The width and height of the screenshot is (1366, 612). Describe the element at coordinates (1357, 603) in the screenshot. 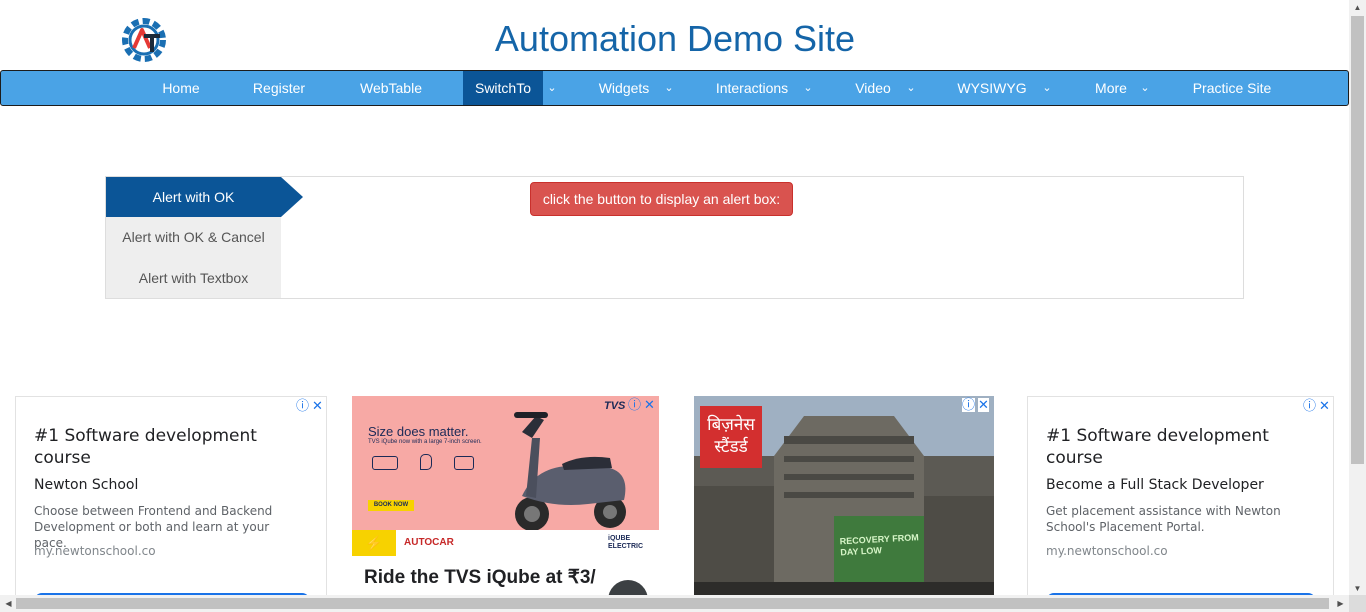

I see `scrollbar-corner` at that location.